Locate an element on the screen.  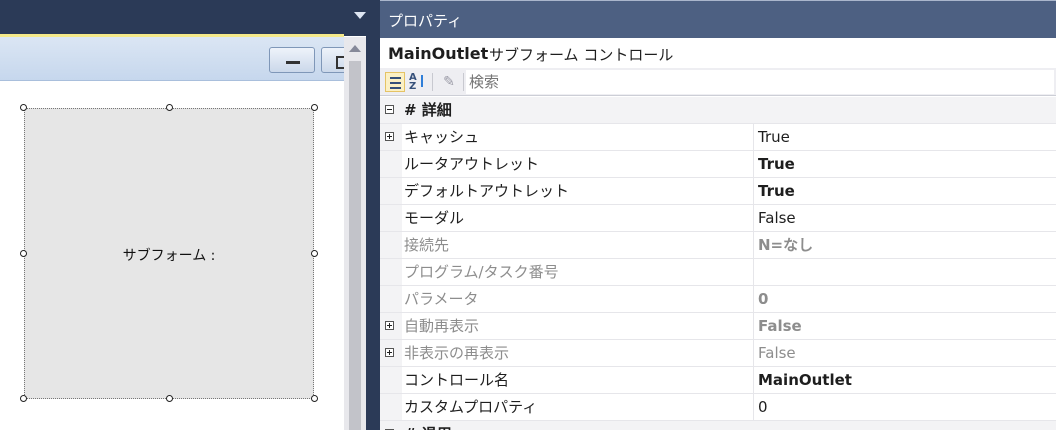
categorized-view-icon is located at coordinates (395, 82).